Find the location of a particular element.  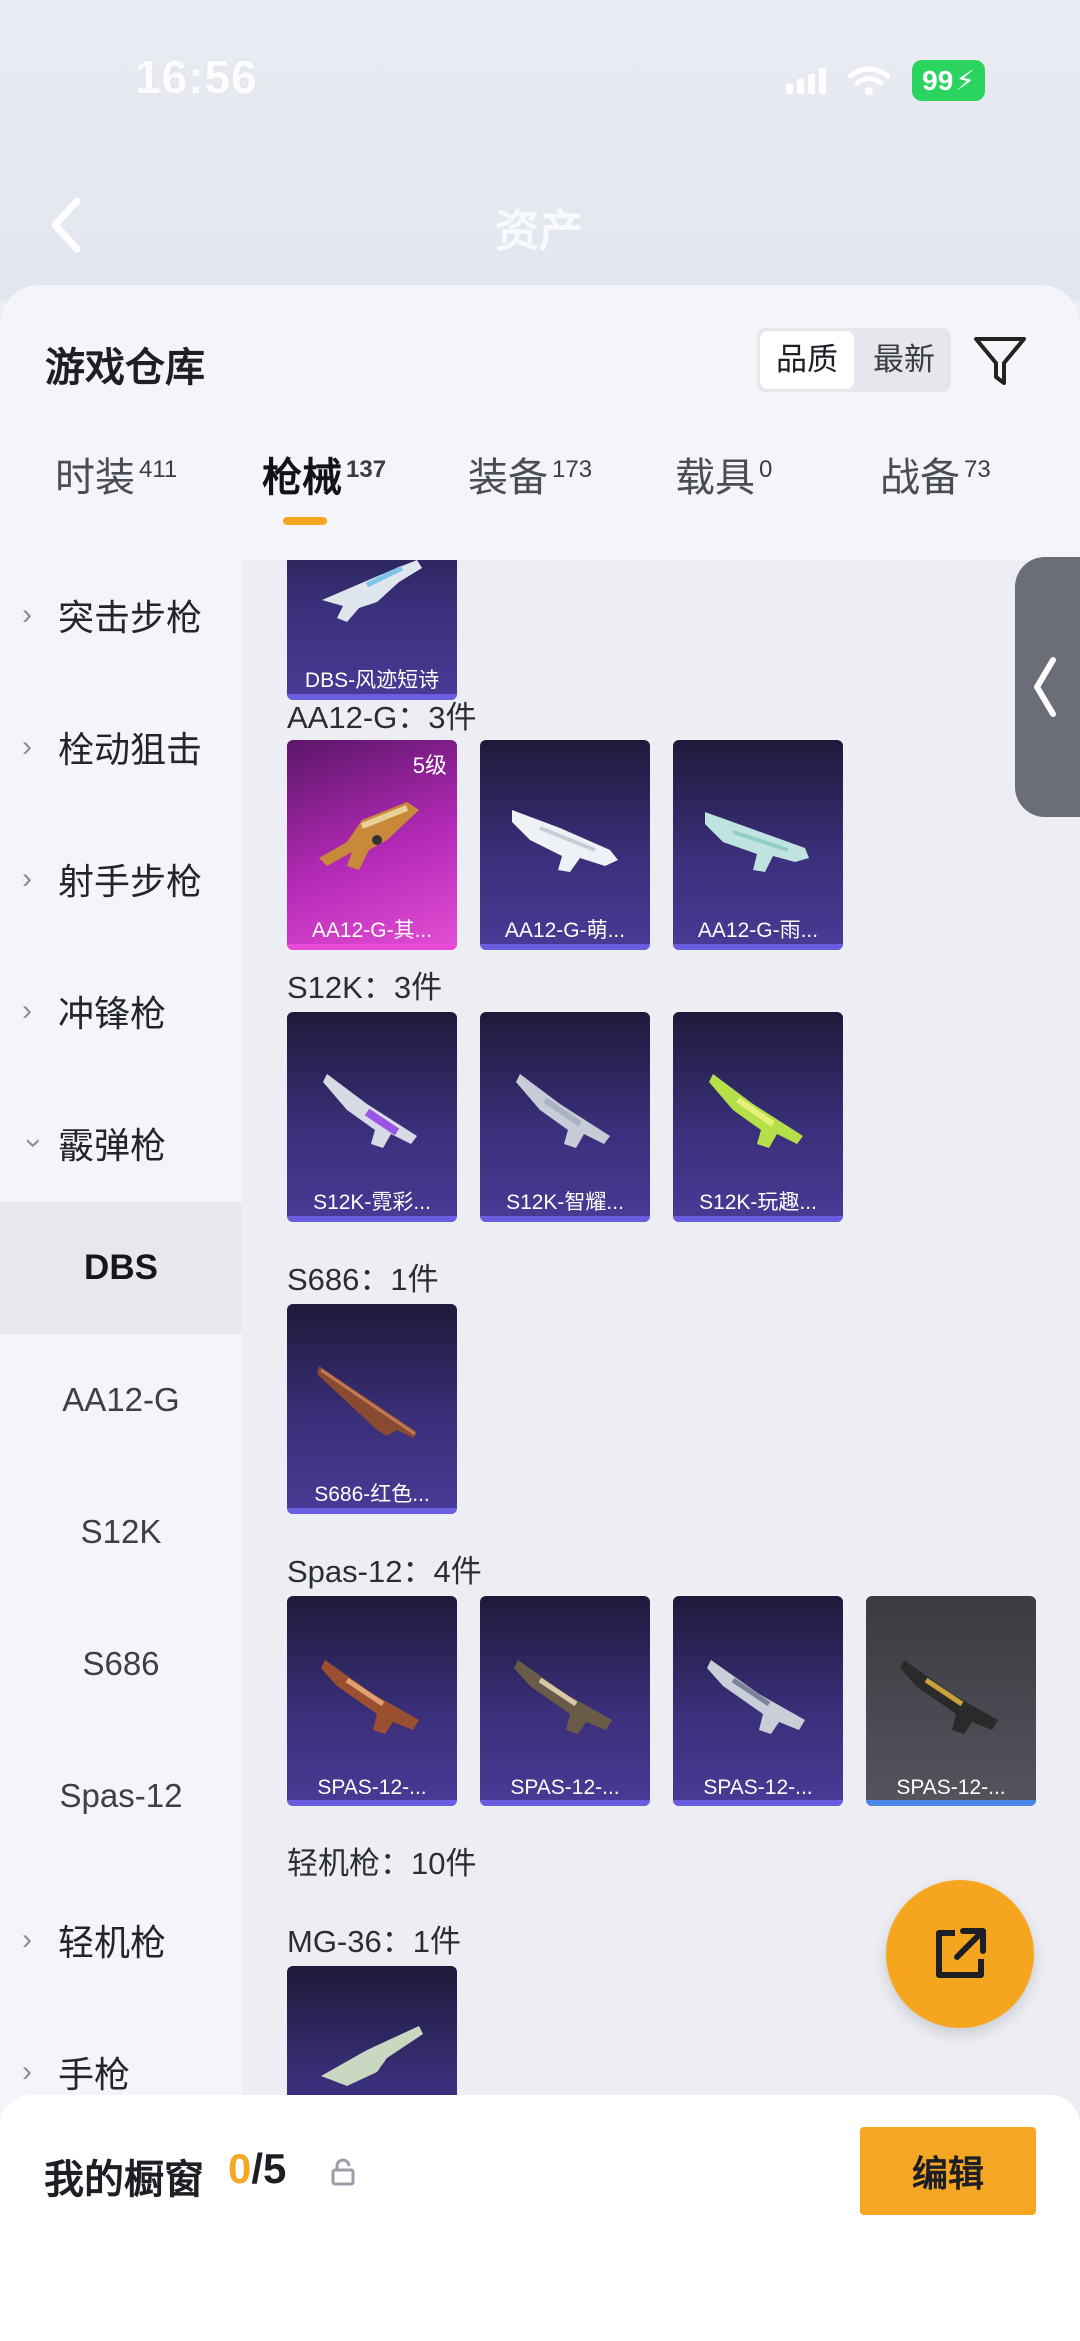

signal-icon is located at coordinates (806, 80).